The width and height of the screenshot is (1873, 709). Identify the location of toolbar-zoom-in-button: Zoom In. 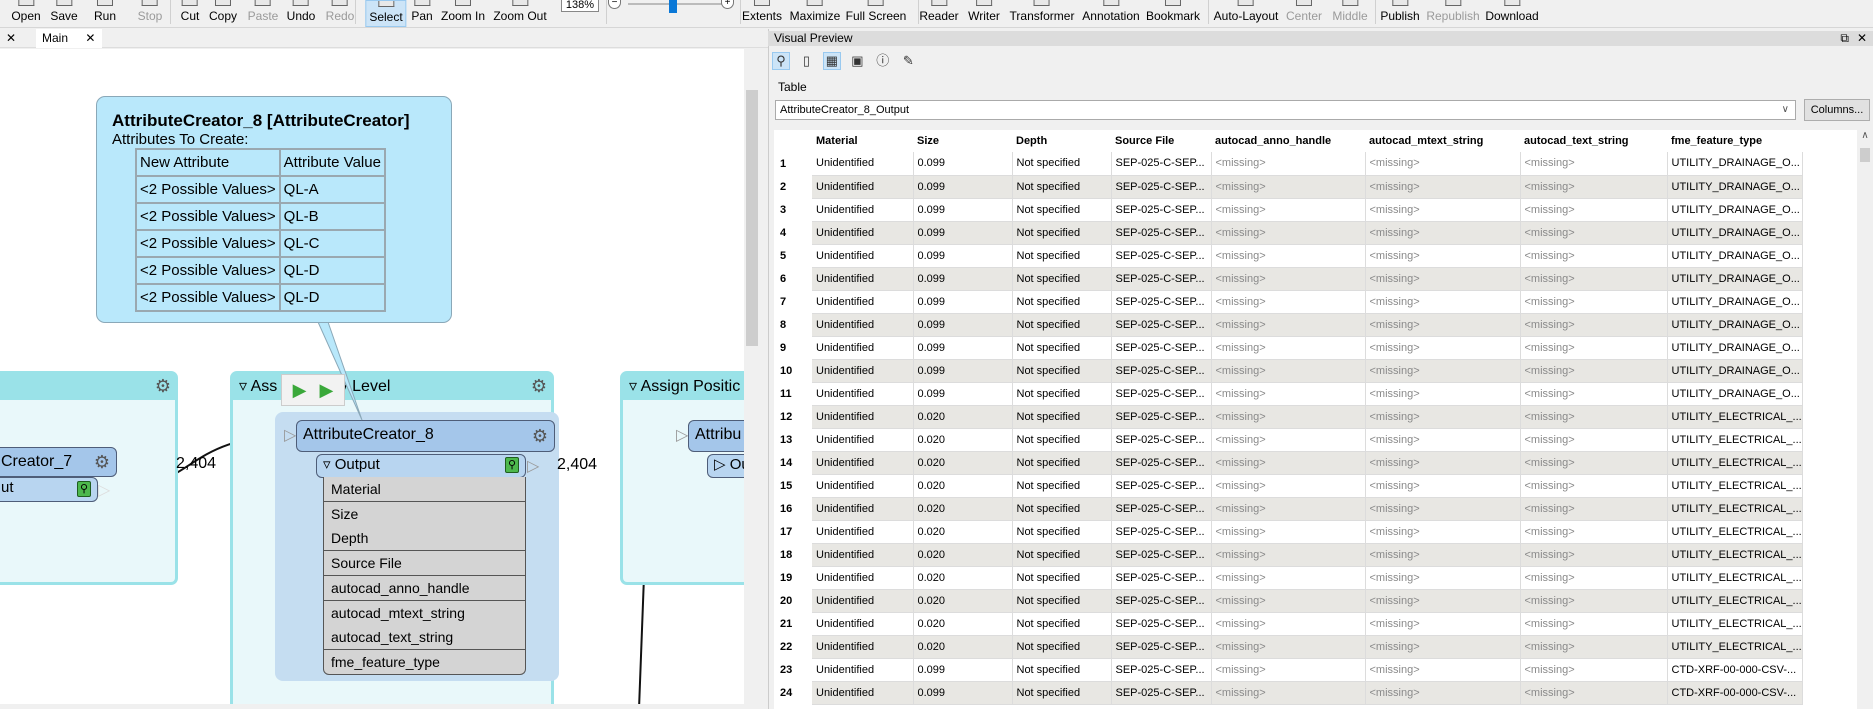
(463, 13).